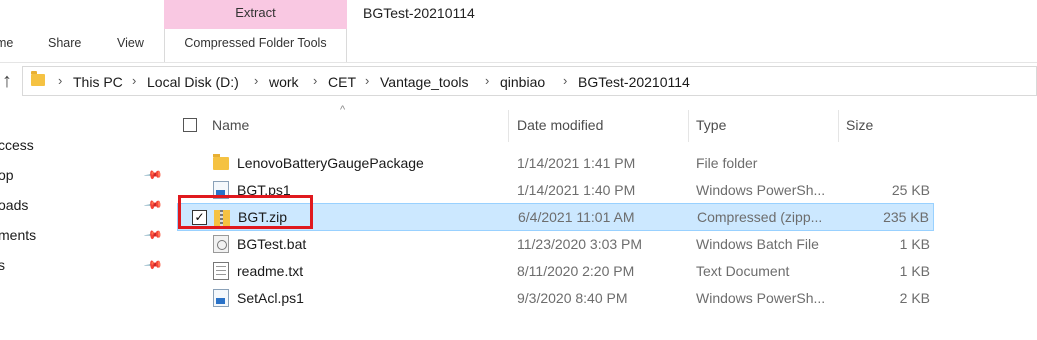  What do you see at coordinates (221, 271) in the screenshot?
I see `text-file-icon` at bounding box center [221, 271].